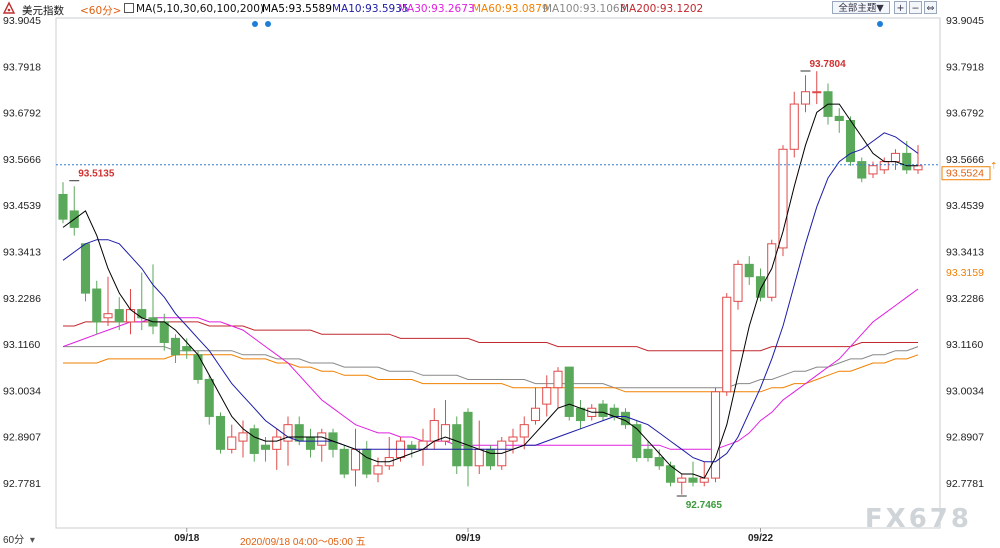 Image resolution: width=1000 pixels, height=548 pixels. Describe the element at coordinates (96, 174) in the screenshot. I see `extreme-value-label: 93.5135` at that location.